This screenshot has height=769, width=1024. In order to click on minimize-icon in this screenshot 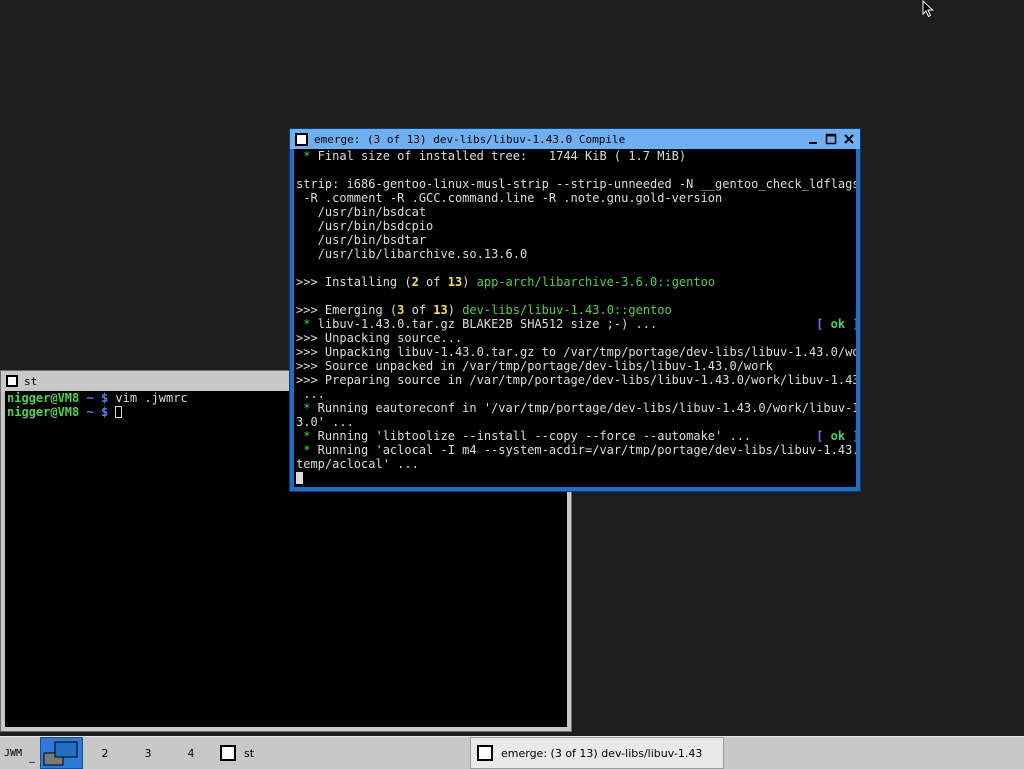, I will do `click(813, 139)`.